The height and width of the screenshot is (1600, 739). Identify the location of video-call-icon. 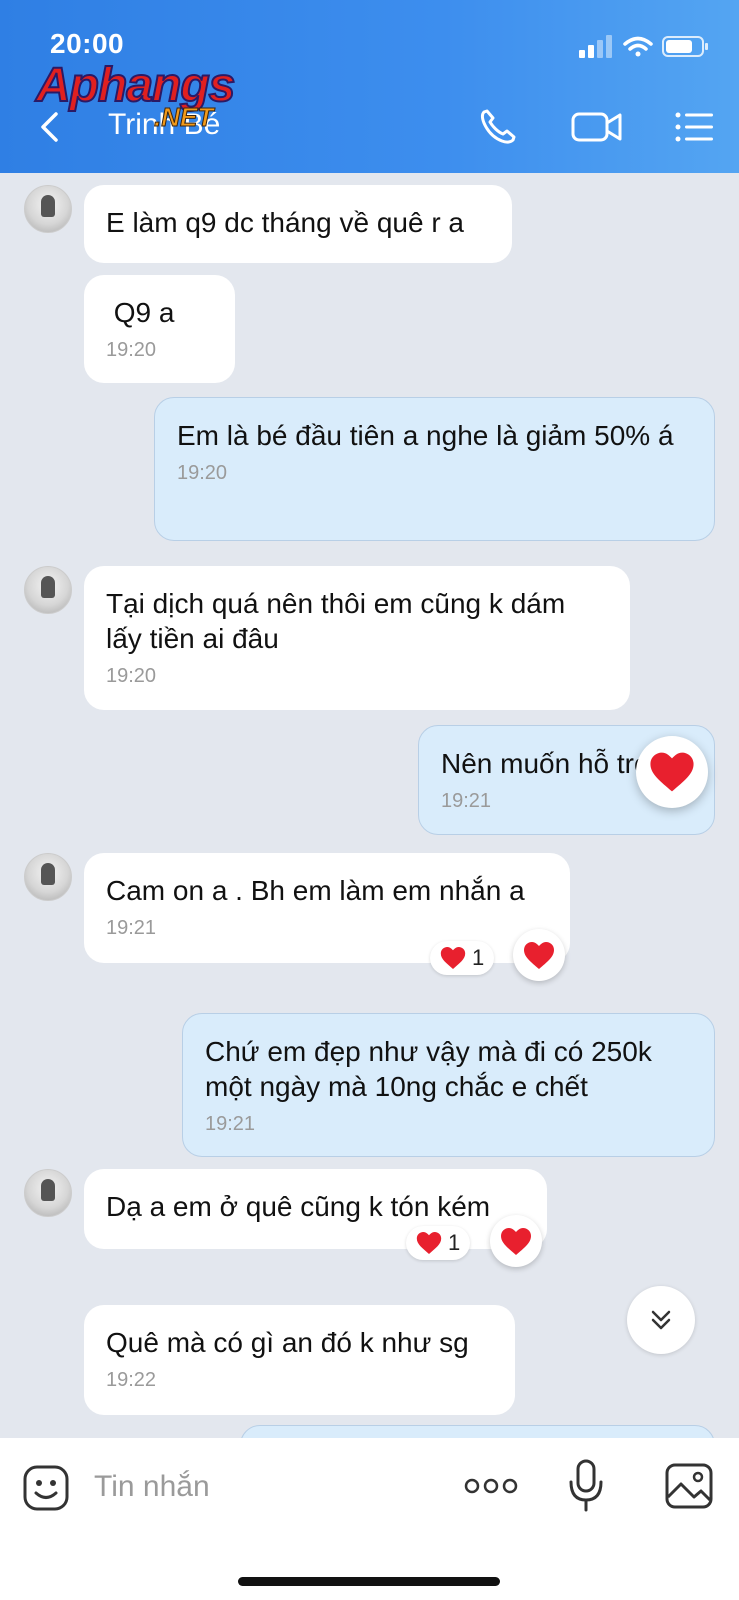
(597, 127).